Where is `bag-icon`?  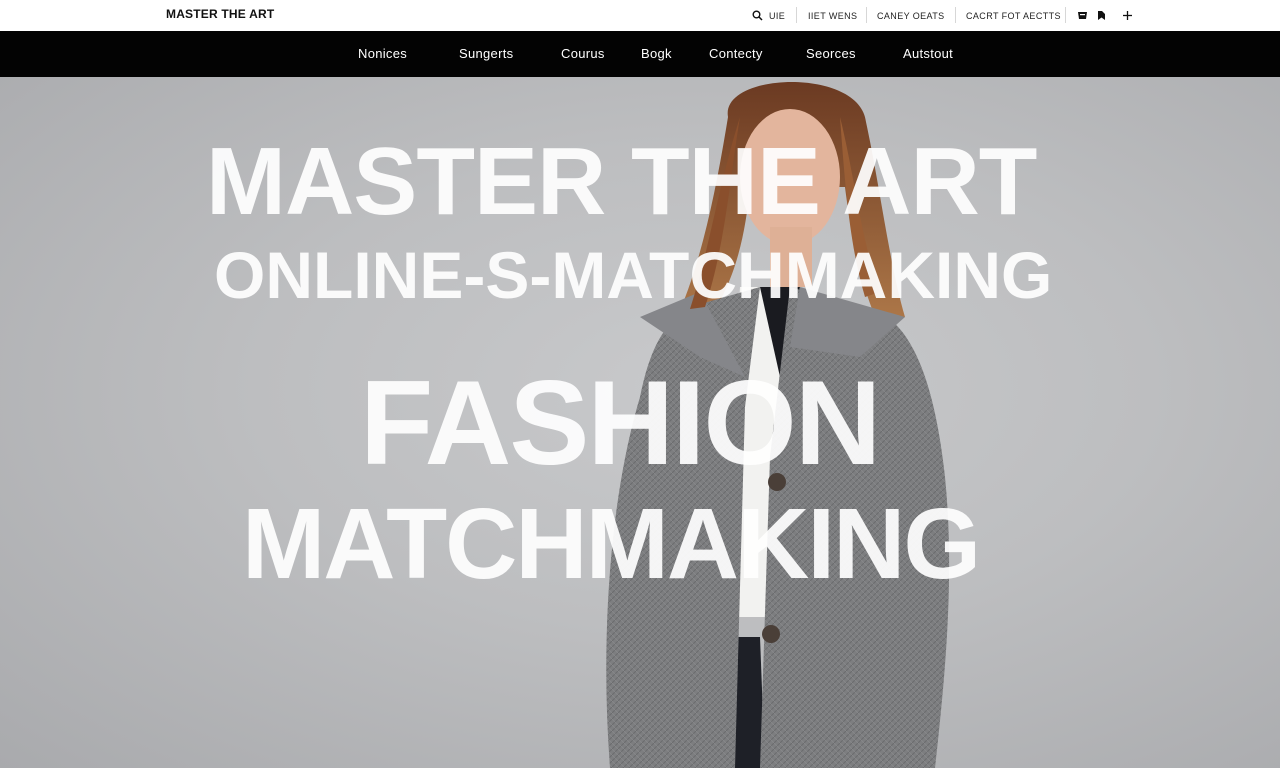
bag-icon is located at coordinates (1082, 15).